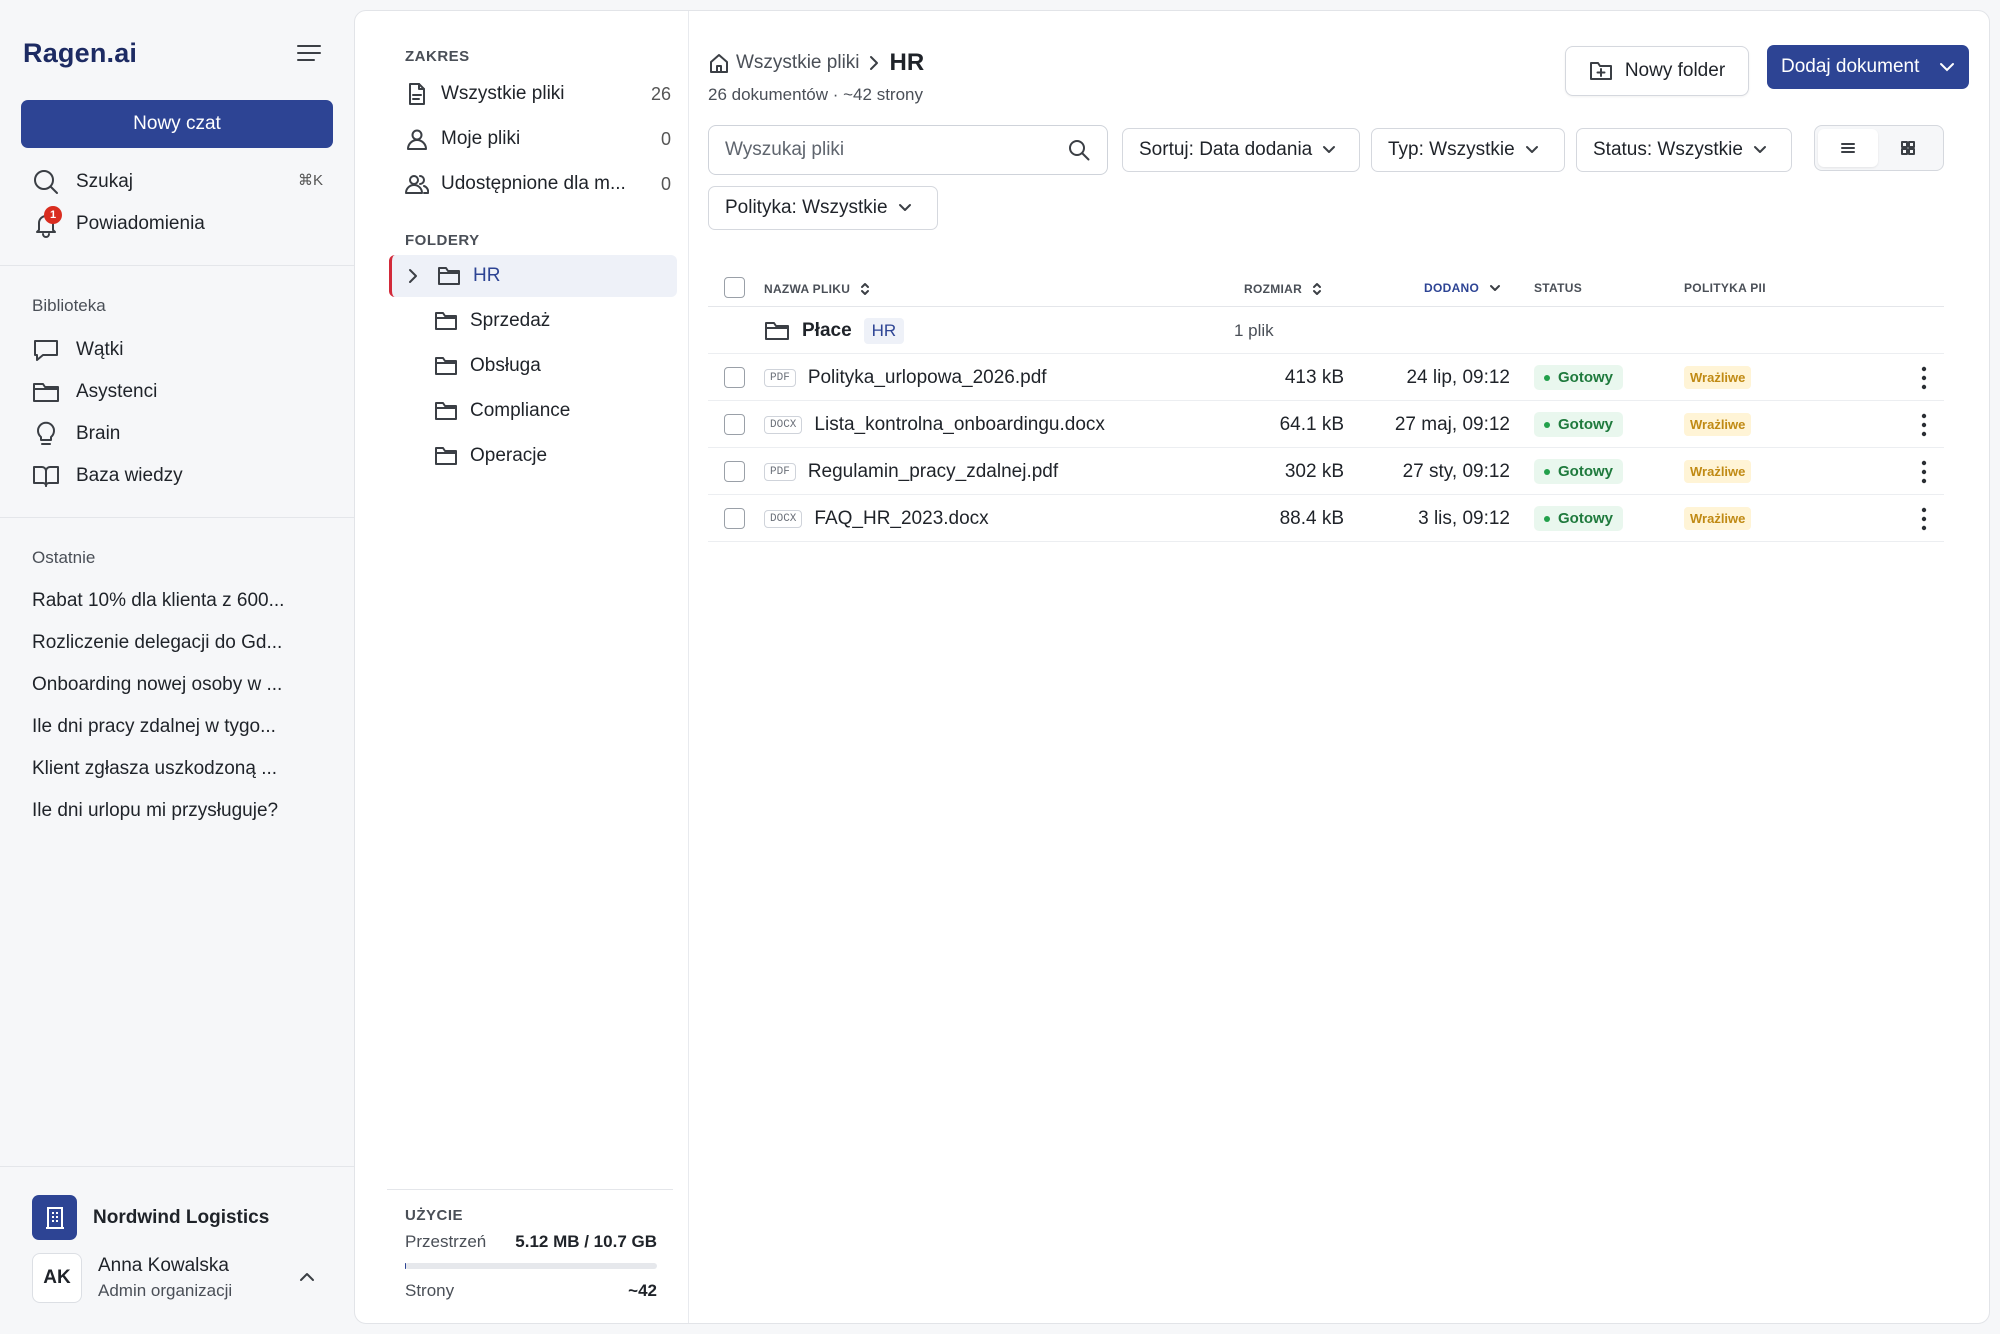 The image size is (2000, 1334). I want to click on list-icon, so click(1848, 148).